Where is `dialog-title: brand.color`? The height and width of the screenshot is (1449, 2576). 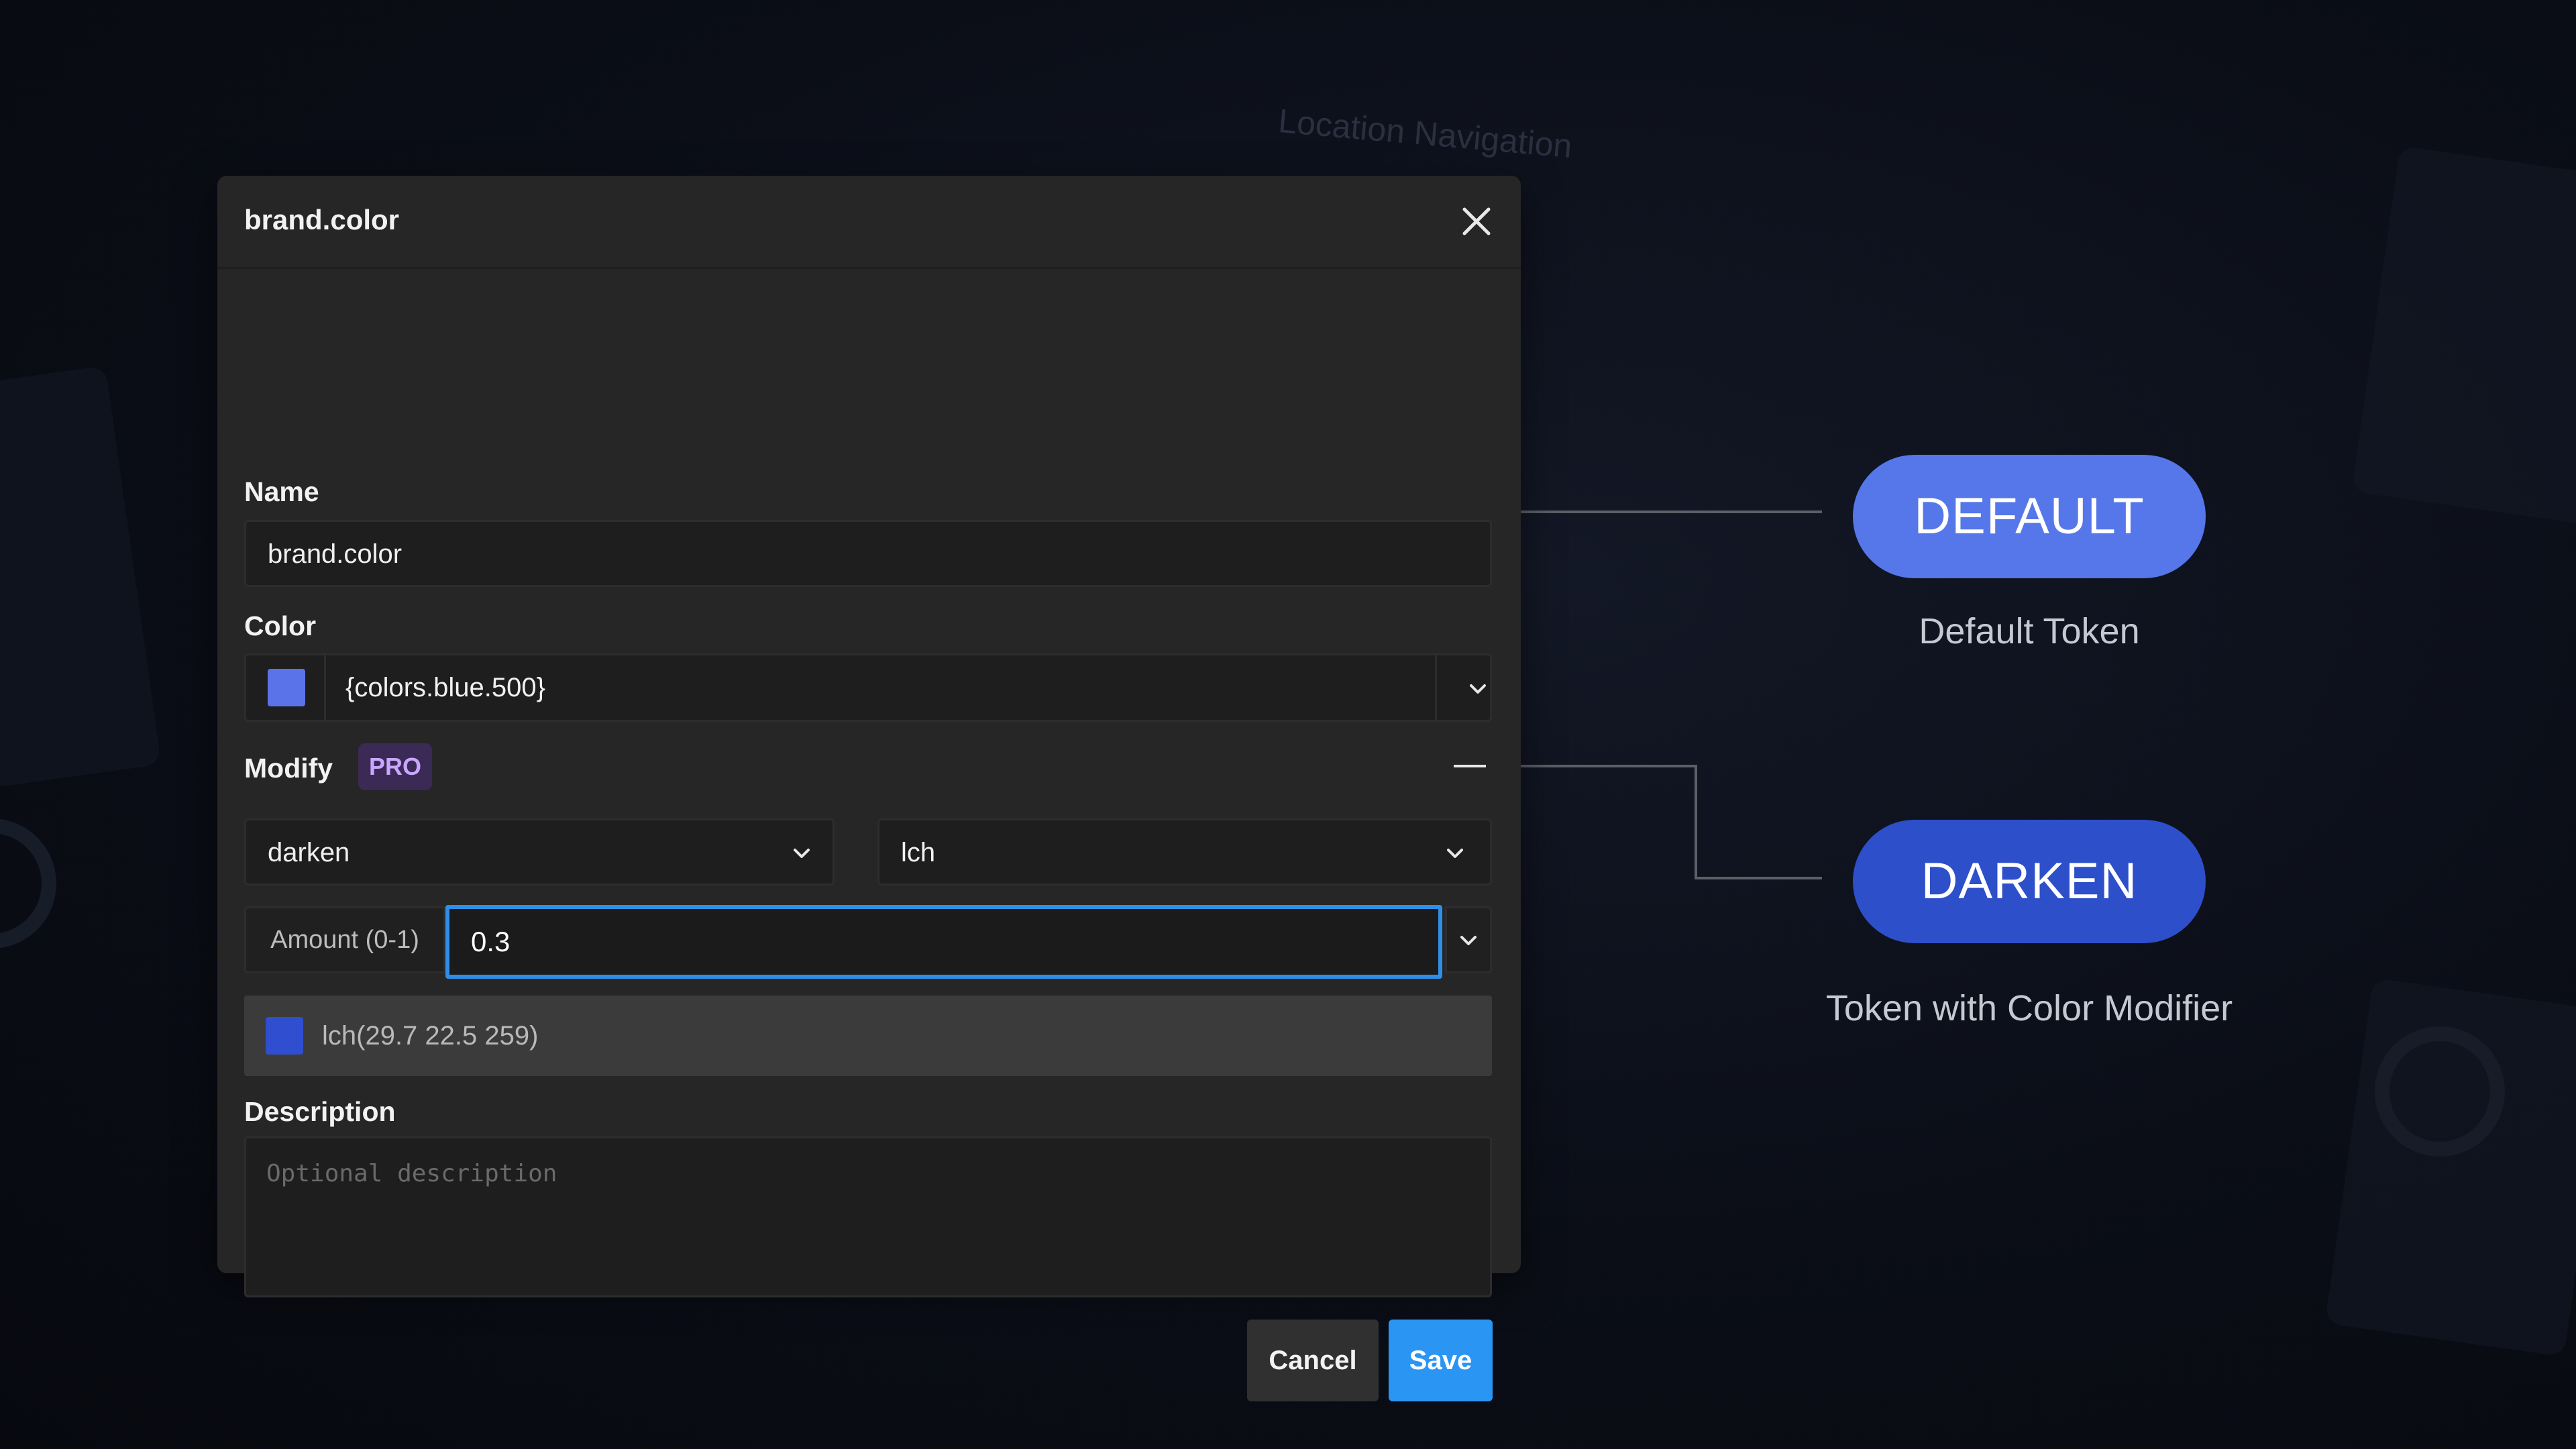 dialog-title: brand.color is located at coordinates (322, 219).